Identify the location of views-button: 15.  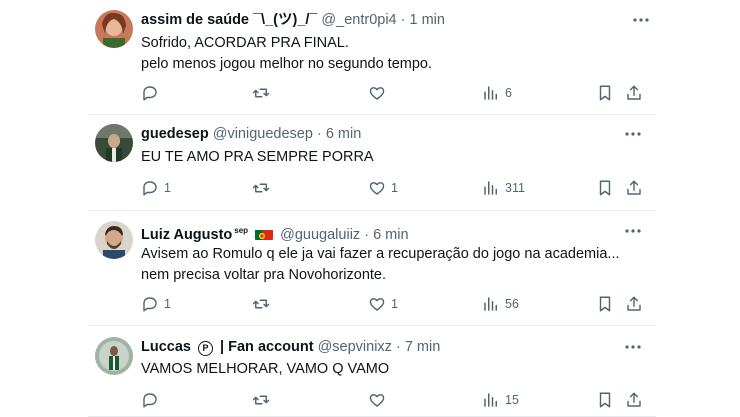
(500, 400).